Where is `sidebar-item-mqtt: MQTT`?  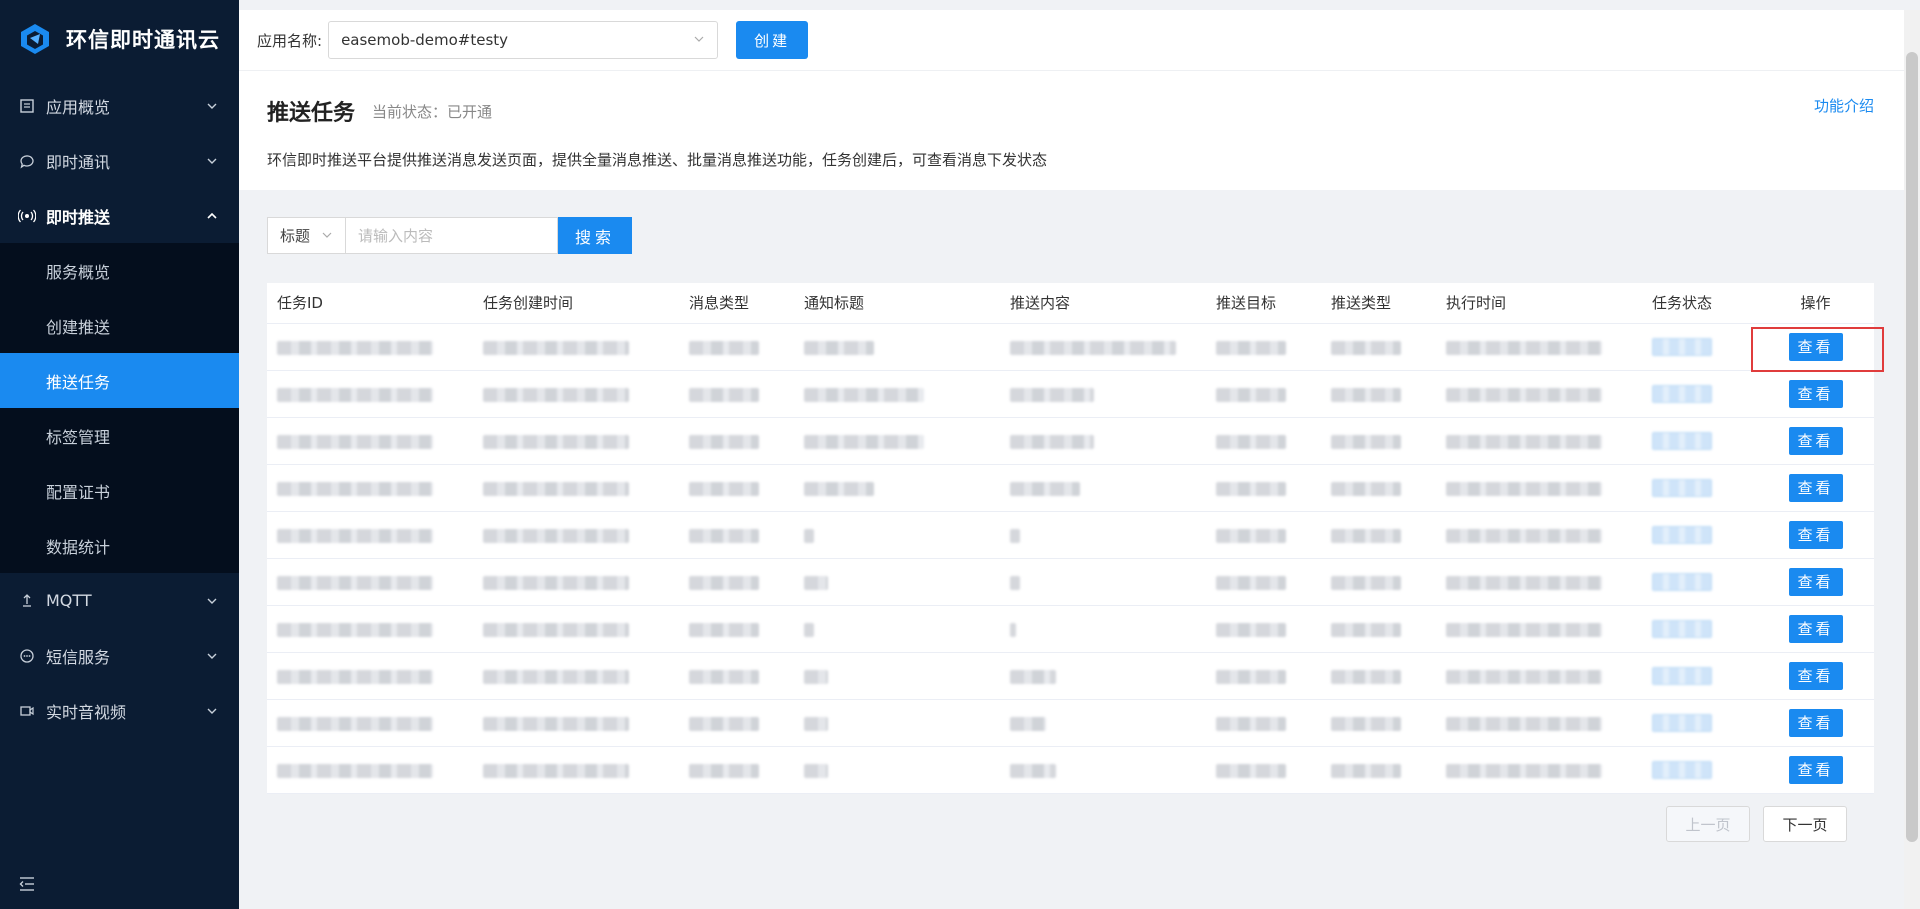
sidebar-item-mqtt: MQTT is located at coordinates (119, 600).